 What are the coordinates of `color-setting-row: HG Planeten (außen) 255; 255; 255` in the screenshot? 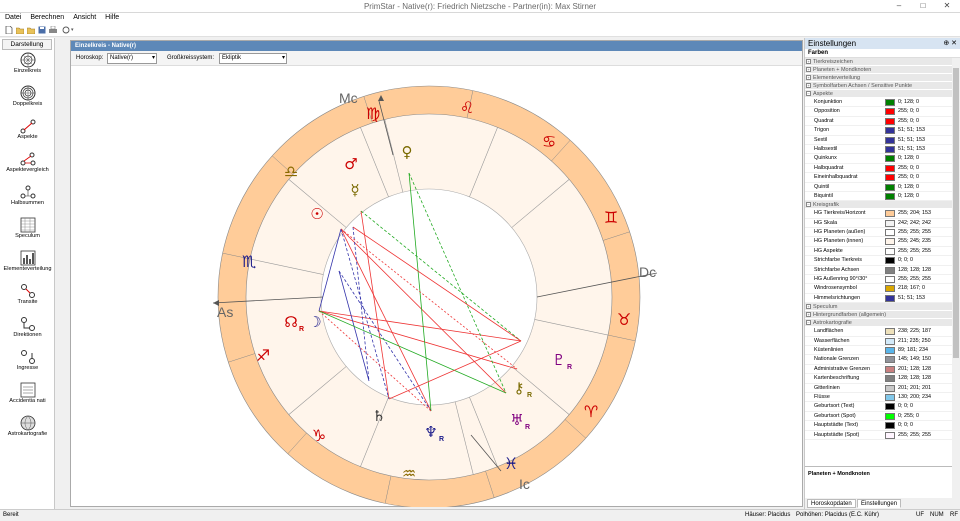 It's located at (882, 233).